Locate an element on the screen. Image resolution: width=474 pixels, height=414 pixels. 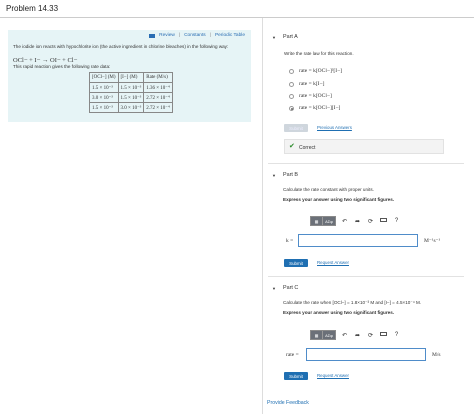
table-header-row: [OCl−] (M) [I−] (M) Rate (M/s) is located at coordinates (131, 77).